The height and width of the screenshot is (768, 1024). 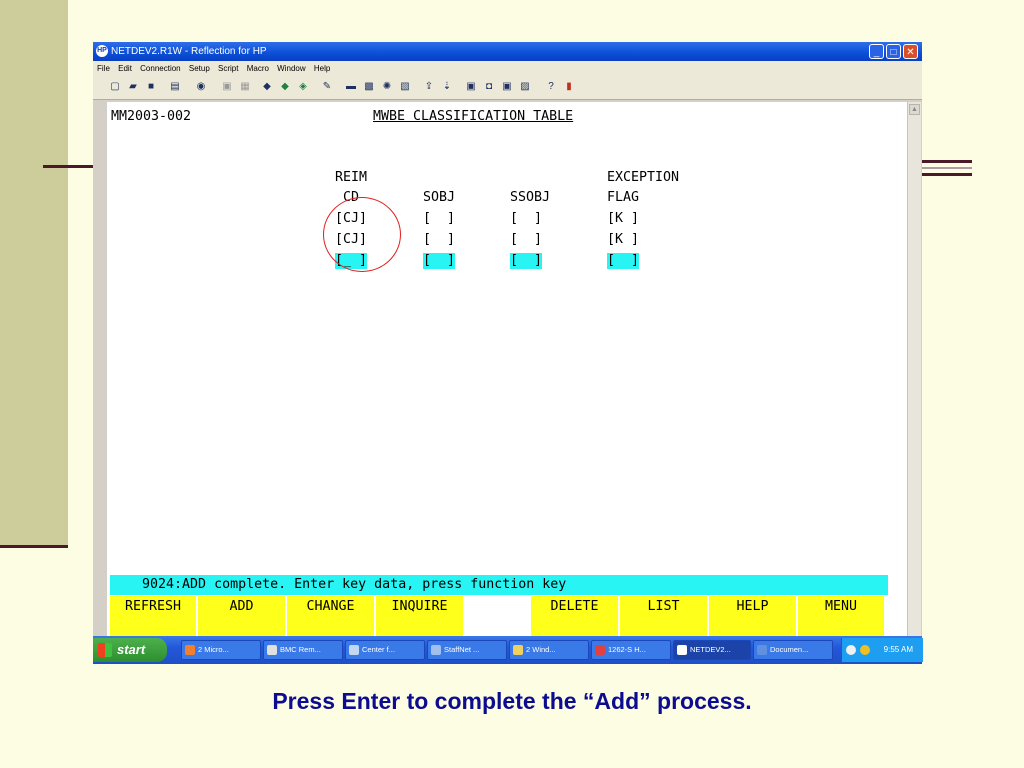 What do you see at coordinates (947, 168) in the screenshot?
I see `slide-rule-right-thin` at bounding box center [947, 168].